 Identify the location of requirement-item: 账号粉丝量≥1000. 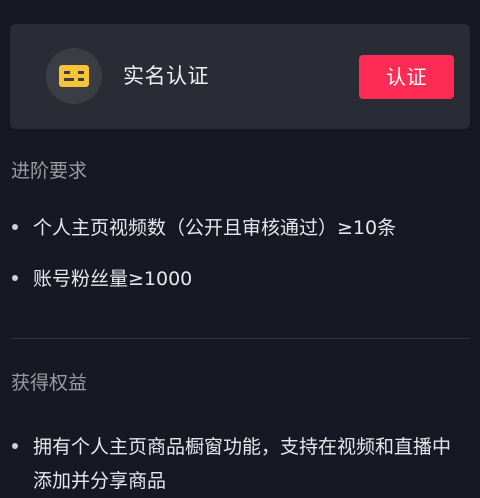
(235, 279).